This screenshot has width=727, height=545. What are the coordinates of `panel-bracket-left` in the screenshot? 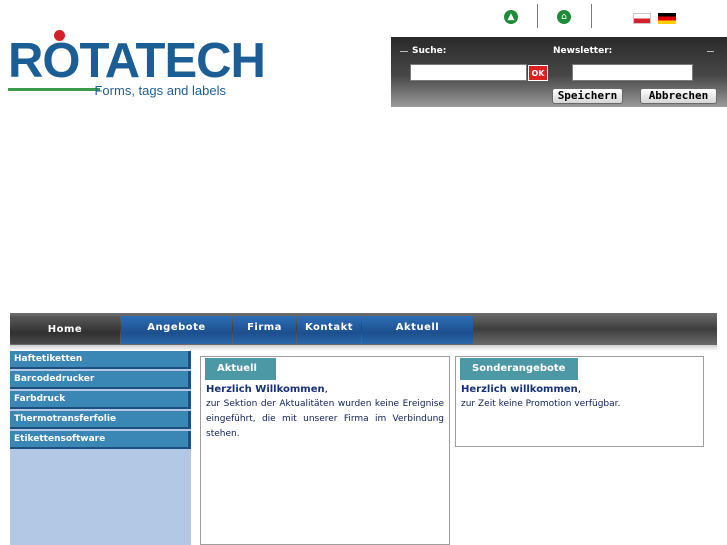 It's located at (404, 59).